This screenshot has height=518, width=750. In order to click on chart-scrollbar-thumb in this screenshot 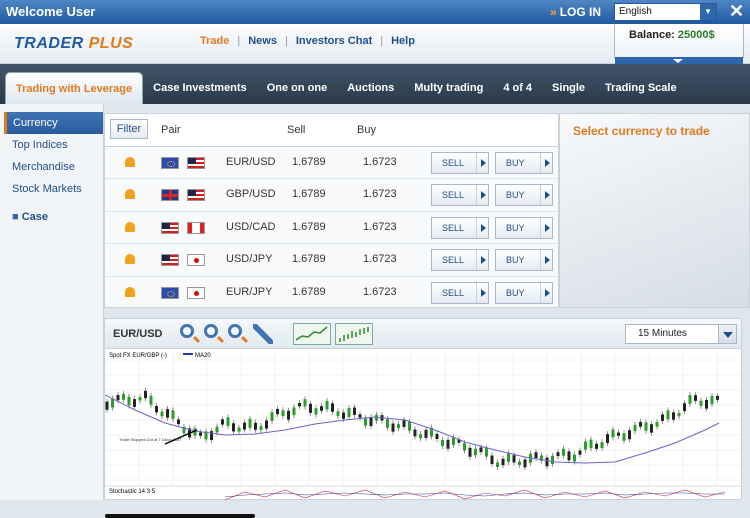, I will do `click(180, 516)`.